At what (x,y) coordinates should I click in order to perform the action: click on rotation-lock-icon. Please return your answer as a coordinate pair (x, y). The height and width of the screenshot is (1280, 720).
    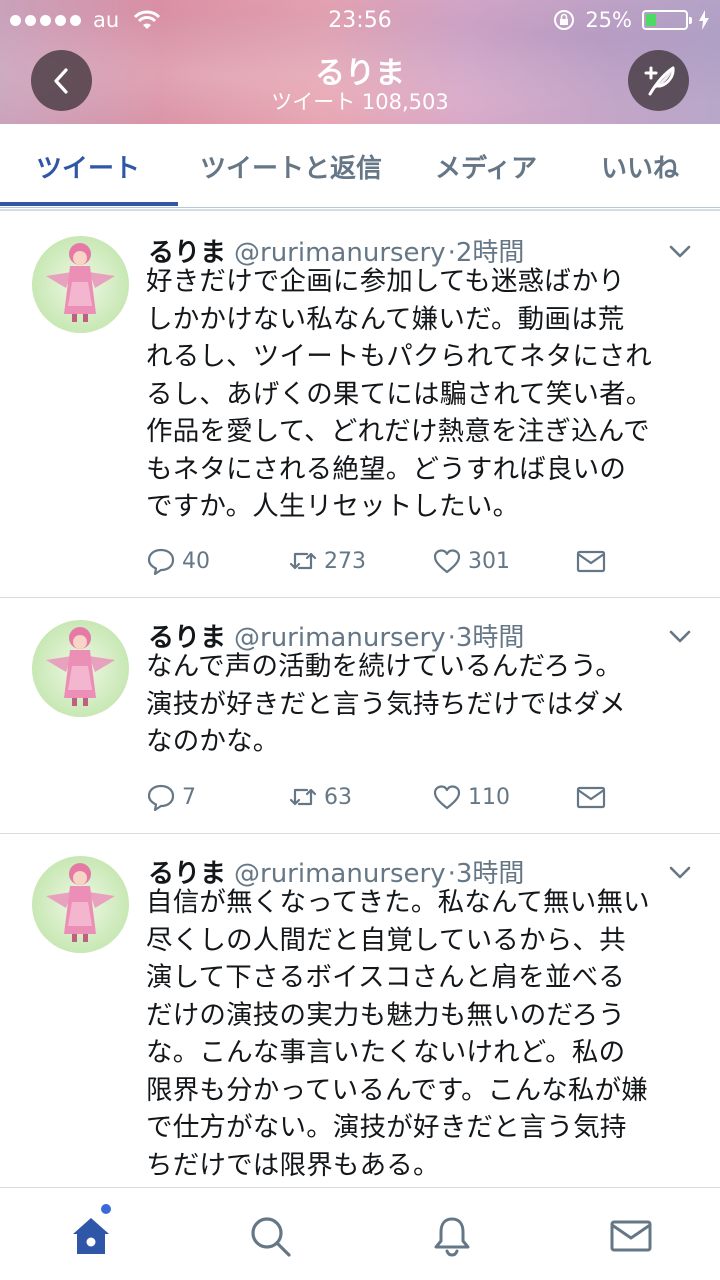
    Looking at the image, I should click on (564, 20).